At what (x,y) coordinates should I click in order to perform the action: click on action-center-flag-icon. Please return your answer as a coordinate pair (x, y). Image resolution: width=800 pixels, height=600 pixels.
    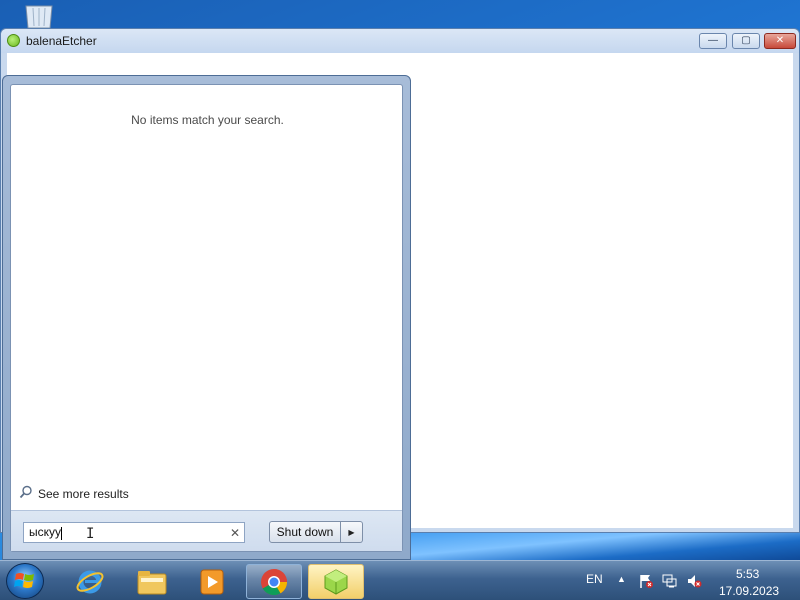
    Looking at the image, I should click on (646, 581).